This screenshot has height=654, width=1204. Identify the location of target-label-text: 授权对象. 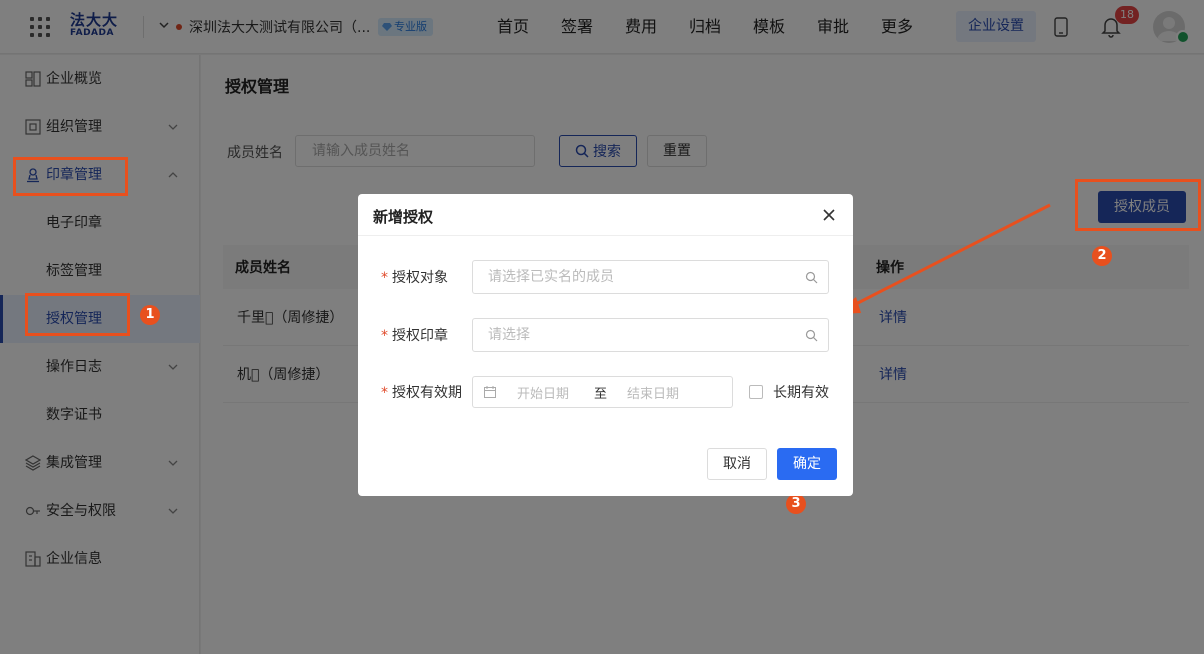
(420, 278).